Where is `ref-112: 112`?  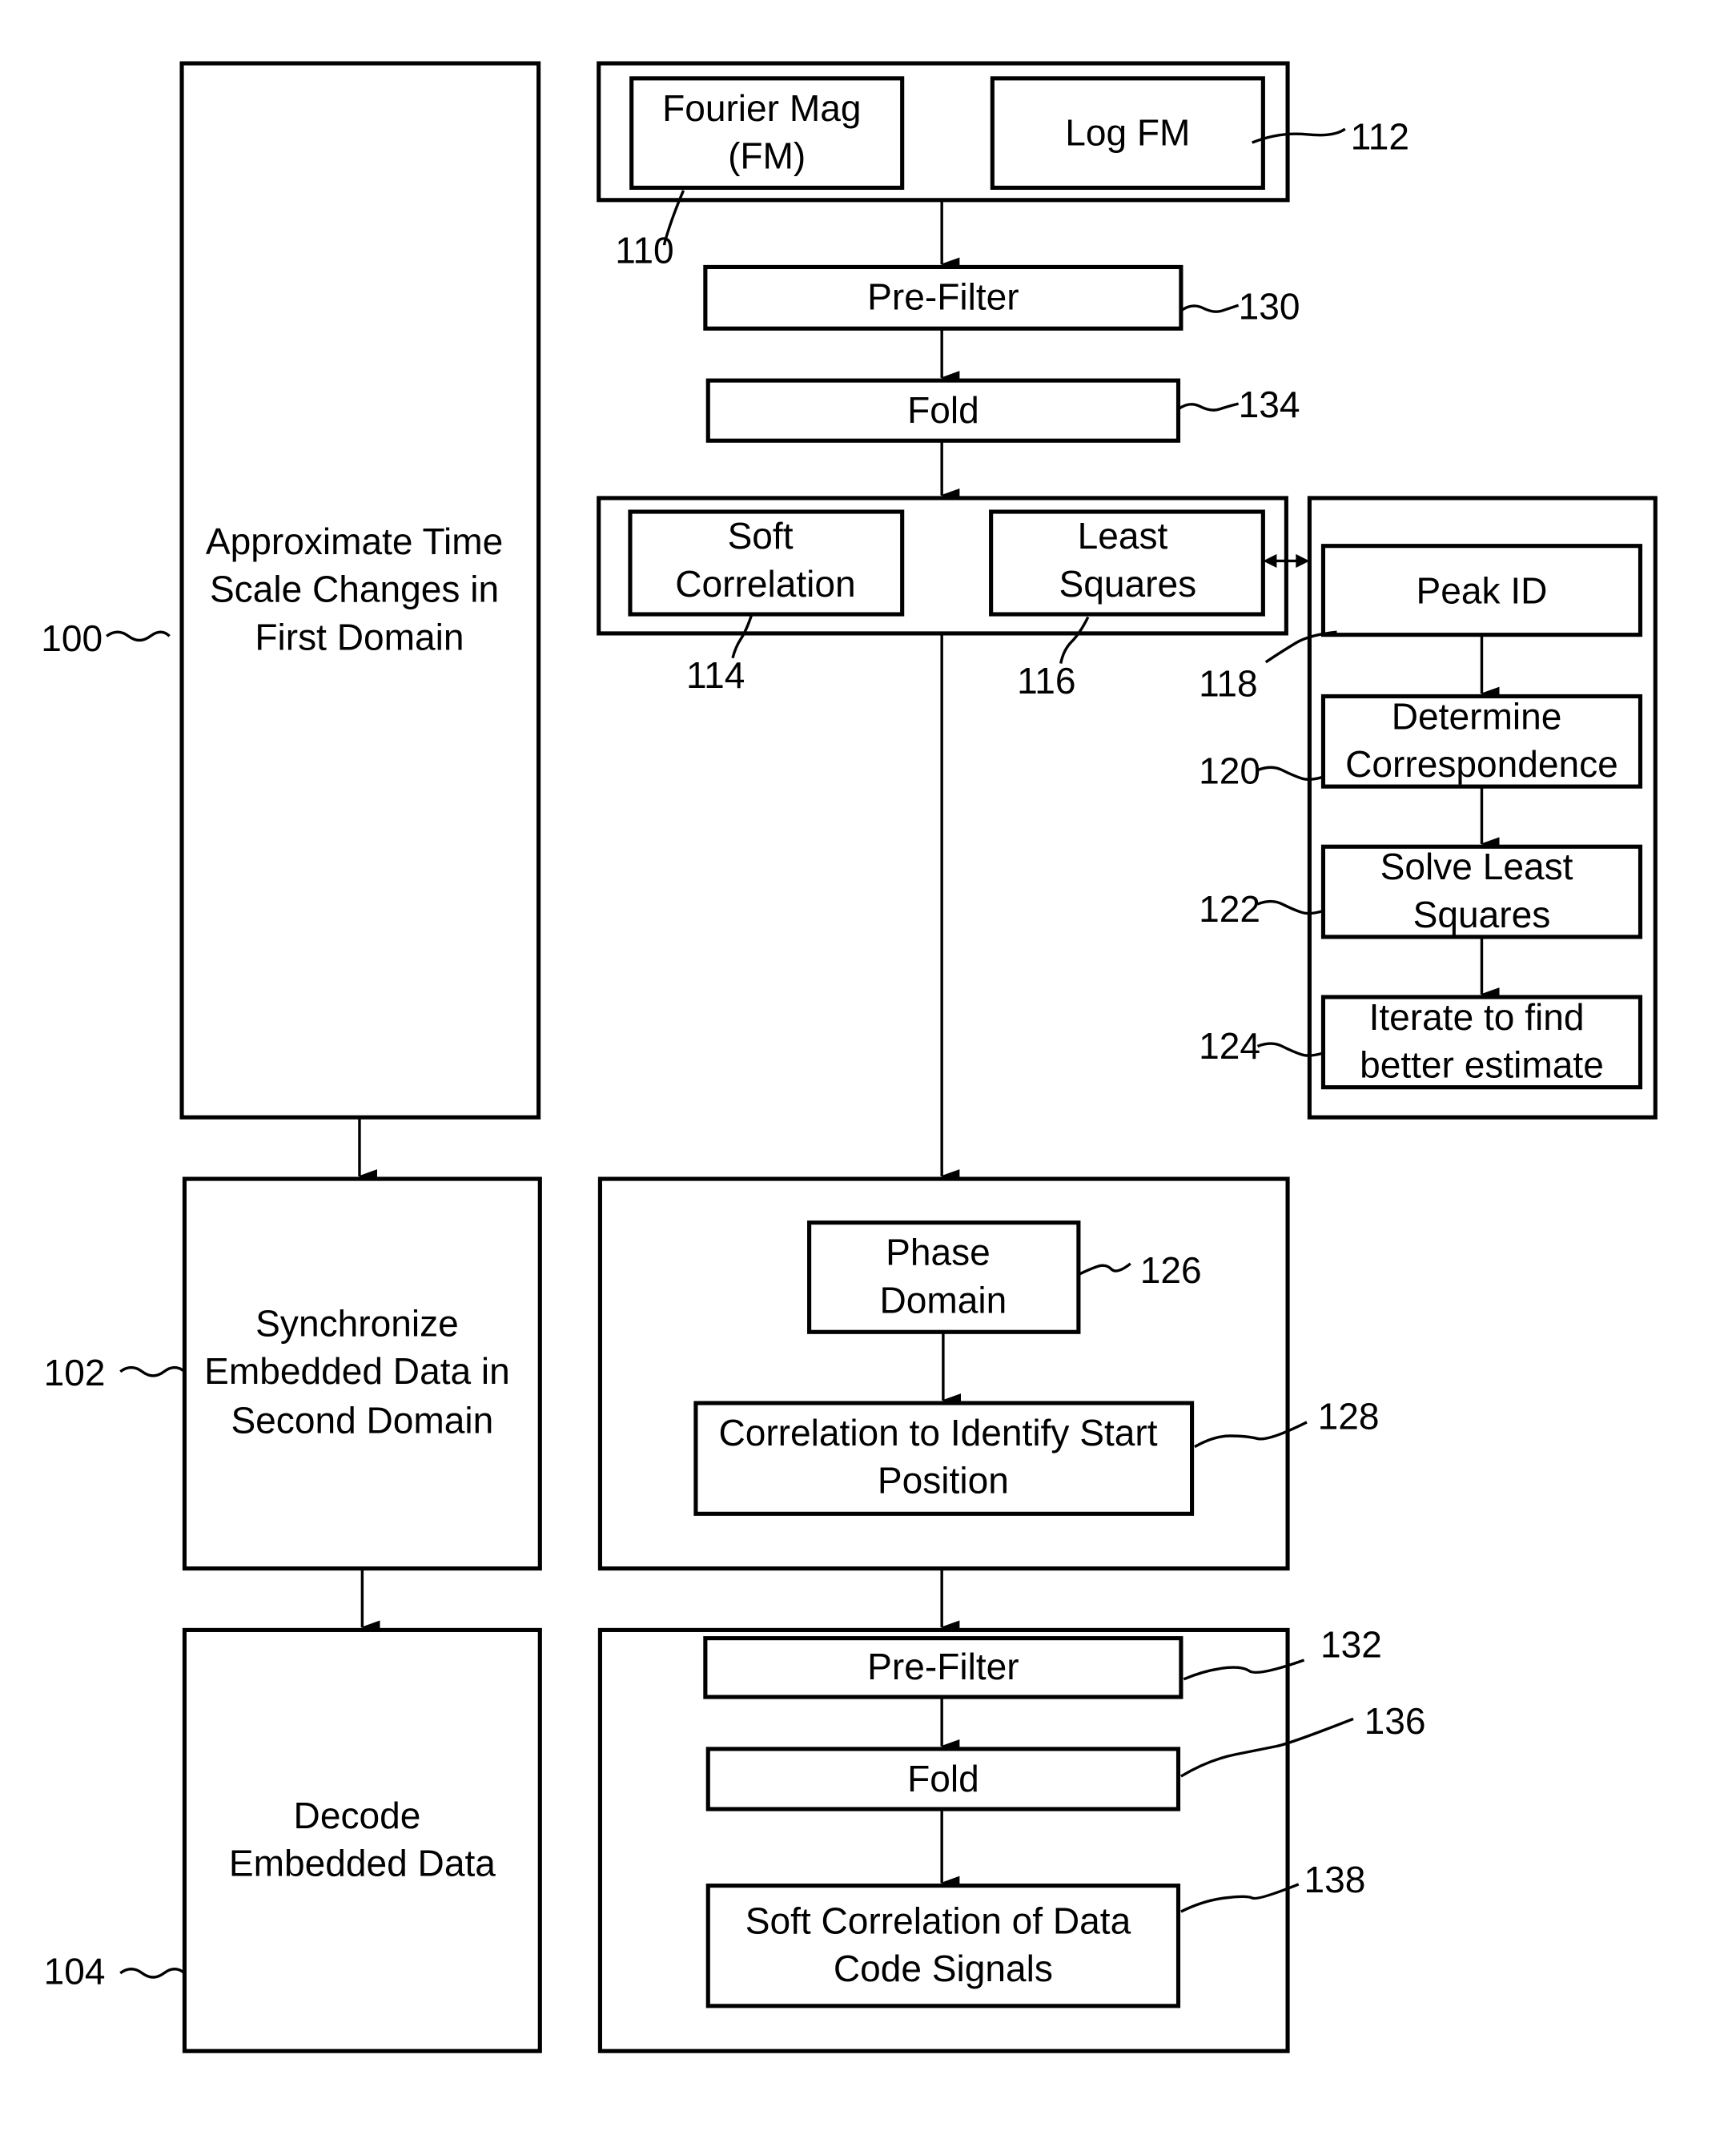
ref-112: 112 is located at coordinates (1380, 137).